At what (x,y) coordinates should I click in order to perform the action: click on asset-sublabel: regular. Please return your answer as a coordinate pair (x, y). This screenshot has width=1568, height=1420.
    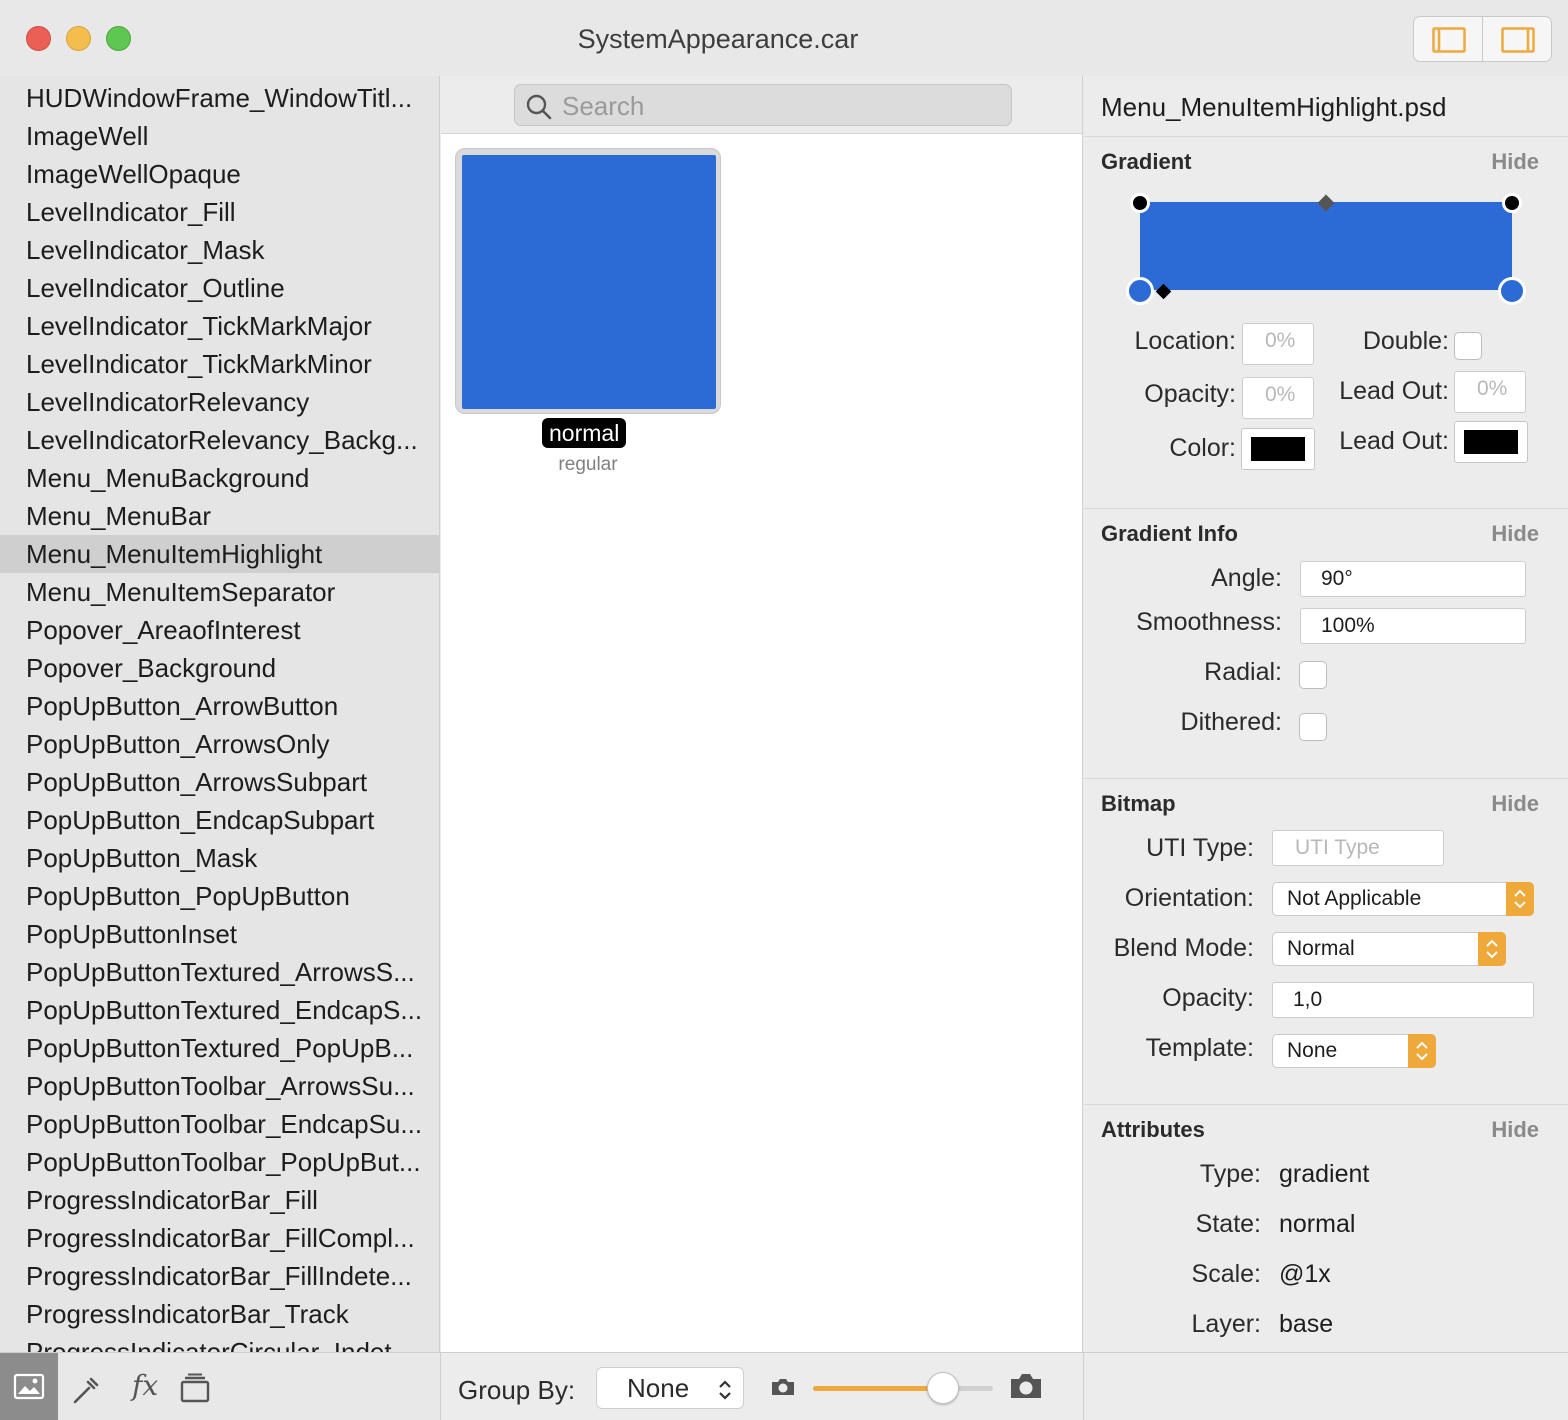
    Looking at the image, I should click on (588, 464).